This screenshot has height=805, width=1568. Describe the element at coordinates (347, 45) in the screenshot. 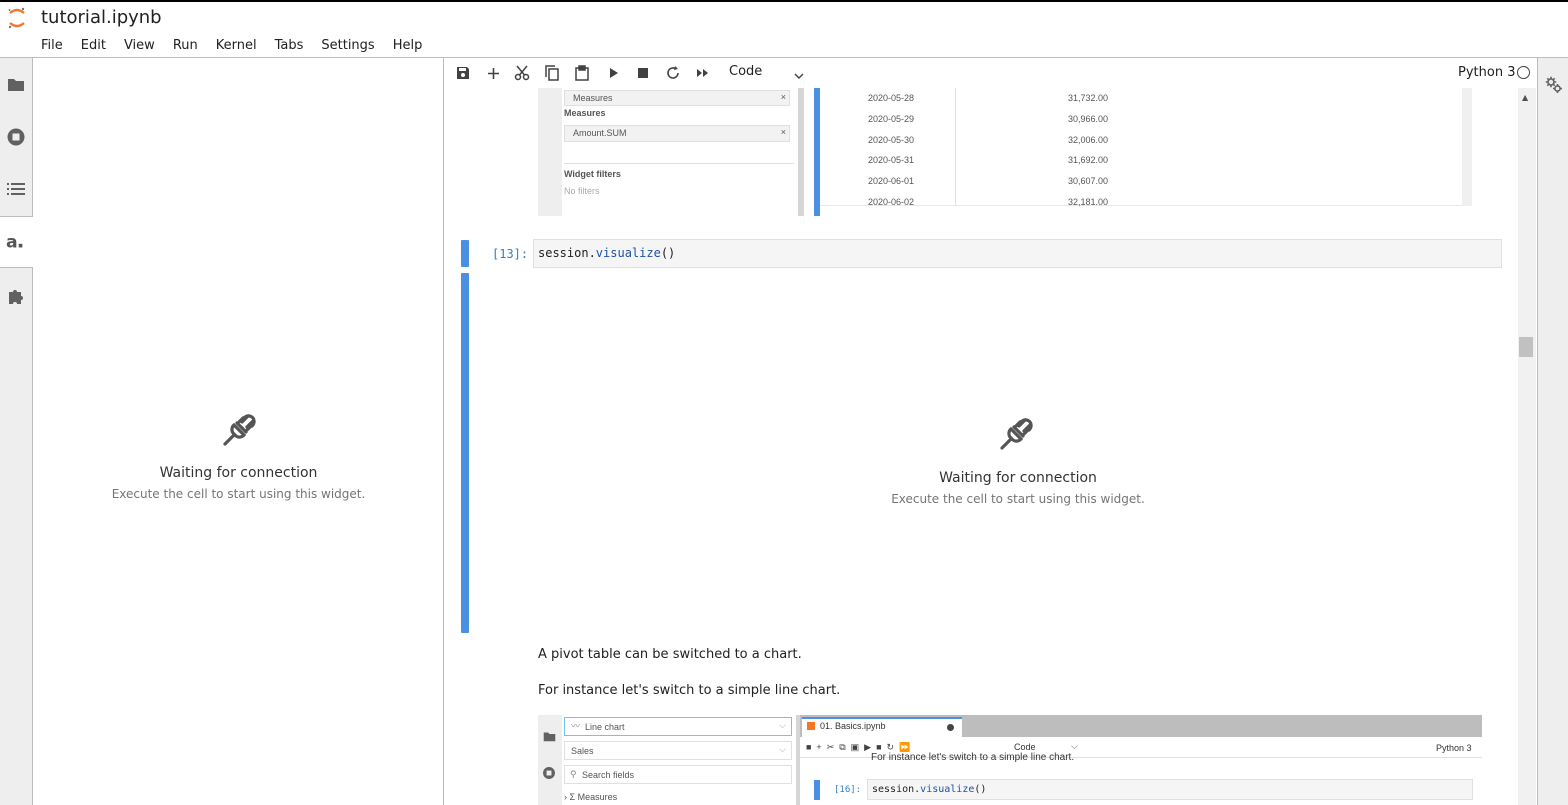

I see `menu-settings: Settings` at that location.